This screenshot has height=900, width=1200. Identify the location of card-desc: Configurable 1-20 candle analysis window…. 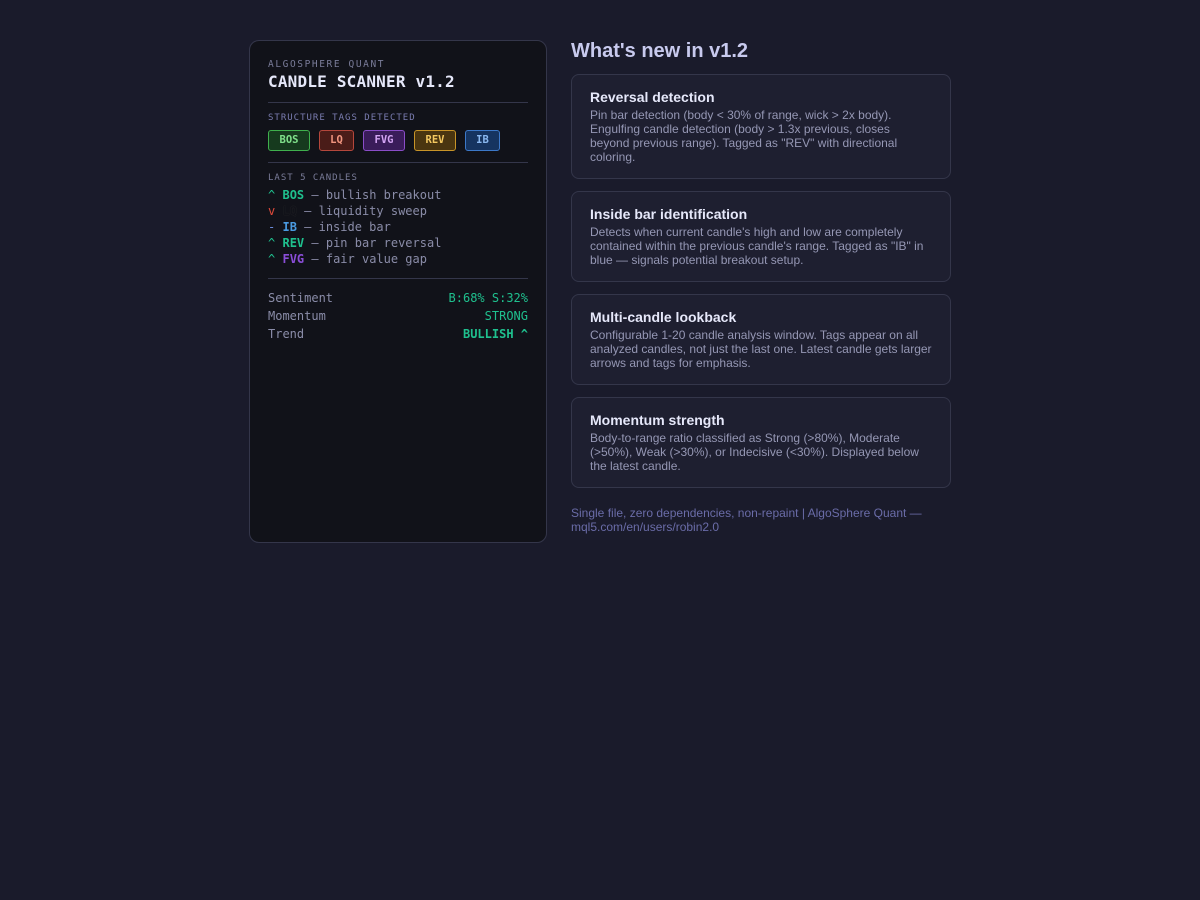
(761, 349).